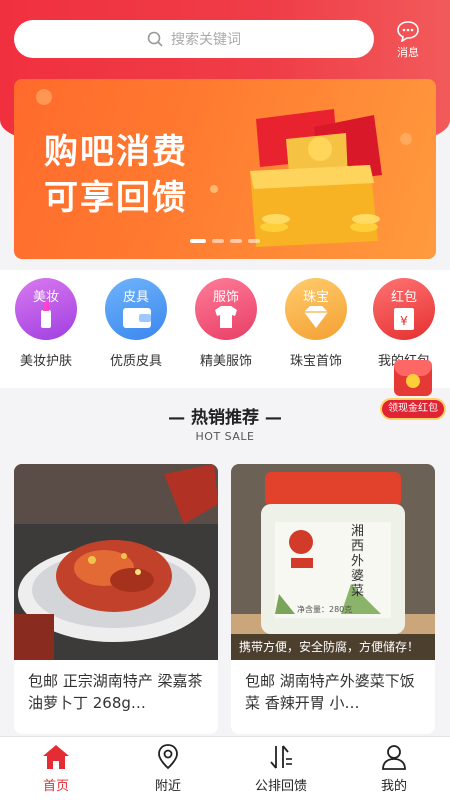  What do you see at coordinates (404, 309) in the screenshot?
I see `red-packet-icon: 红包 ¥` at bounding box center [404, 309].